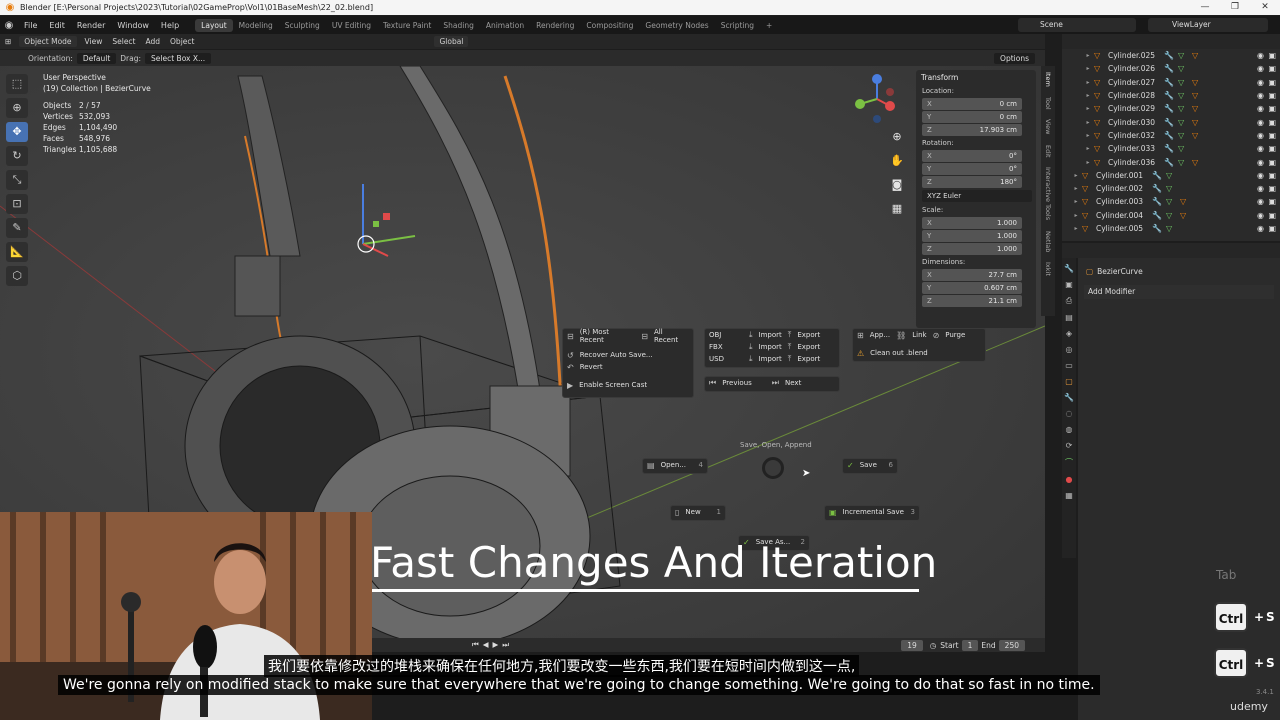 Image resolution: width=1280 pixels, height=720 pixels. I want to click on add-modifier-dropdown: Add Modifier, so click(1179, 292).